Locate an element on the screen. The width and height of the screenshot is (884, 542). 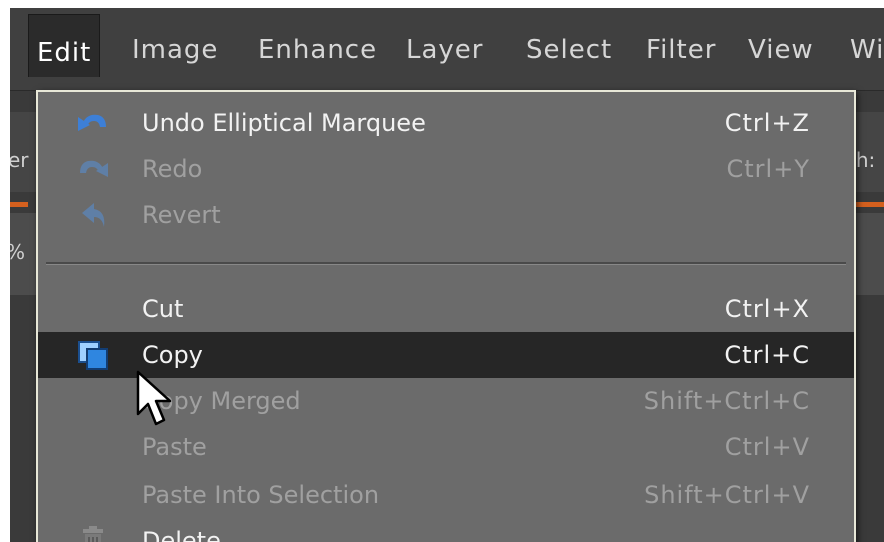
copy-icon is located at coordinates (93, 355).